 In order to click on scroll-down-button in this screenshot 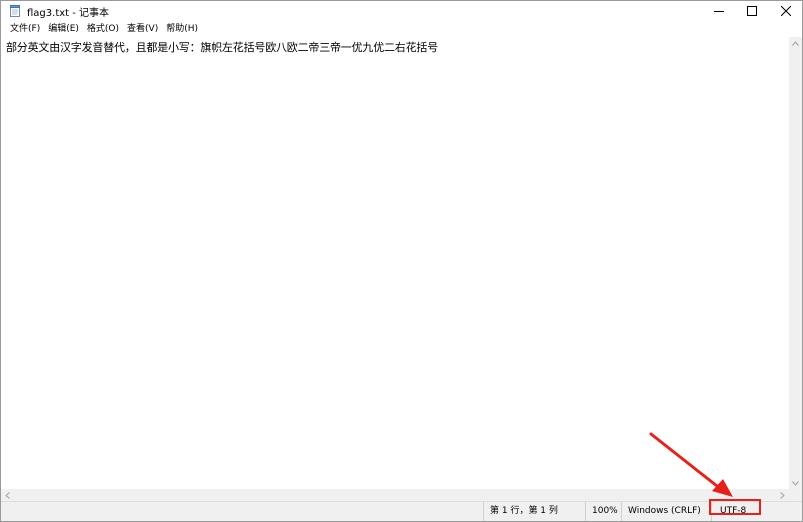, I will do `click(795, 483)`.